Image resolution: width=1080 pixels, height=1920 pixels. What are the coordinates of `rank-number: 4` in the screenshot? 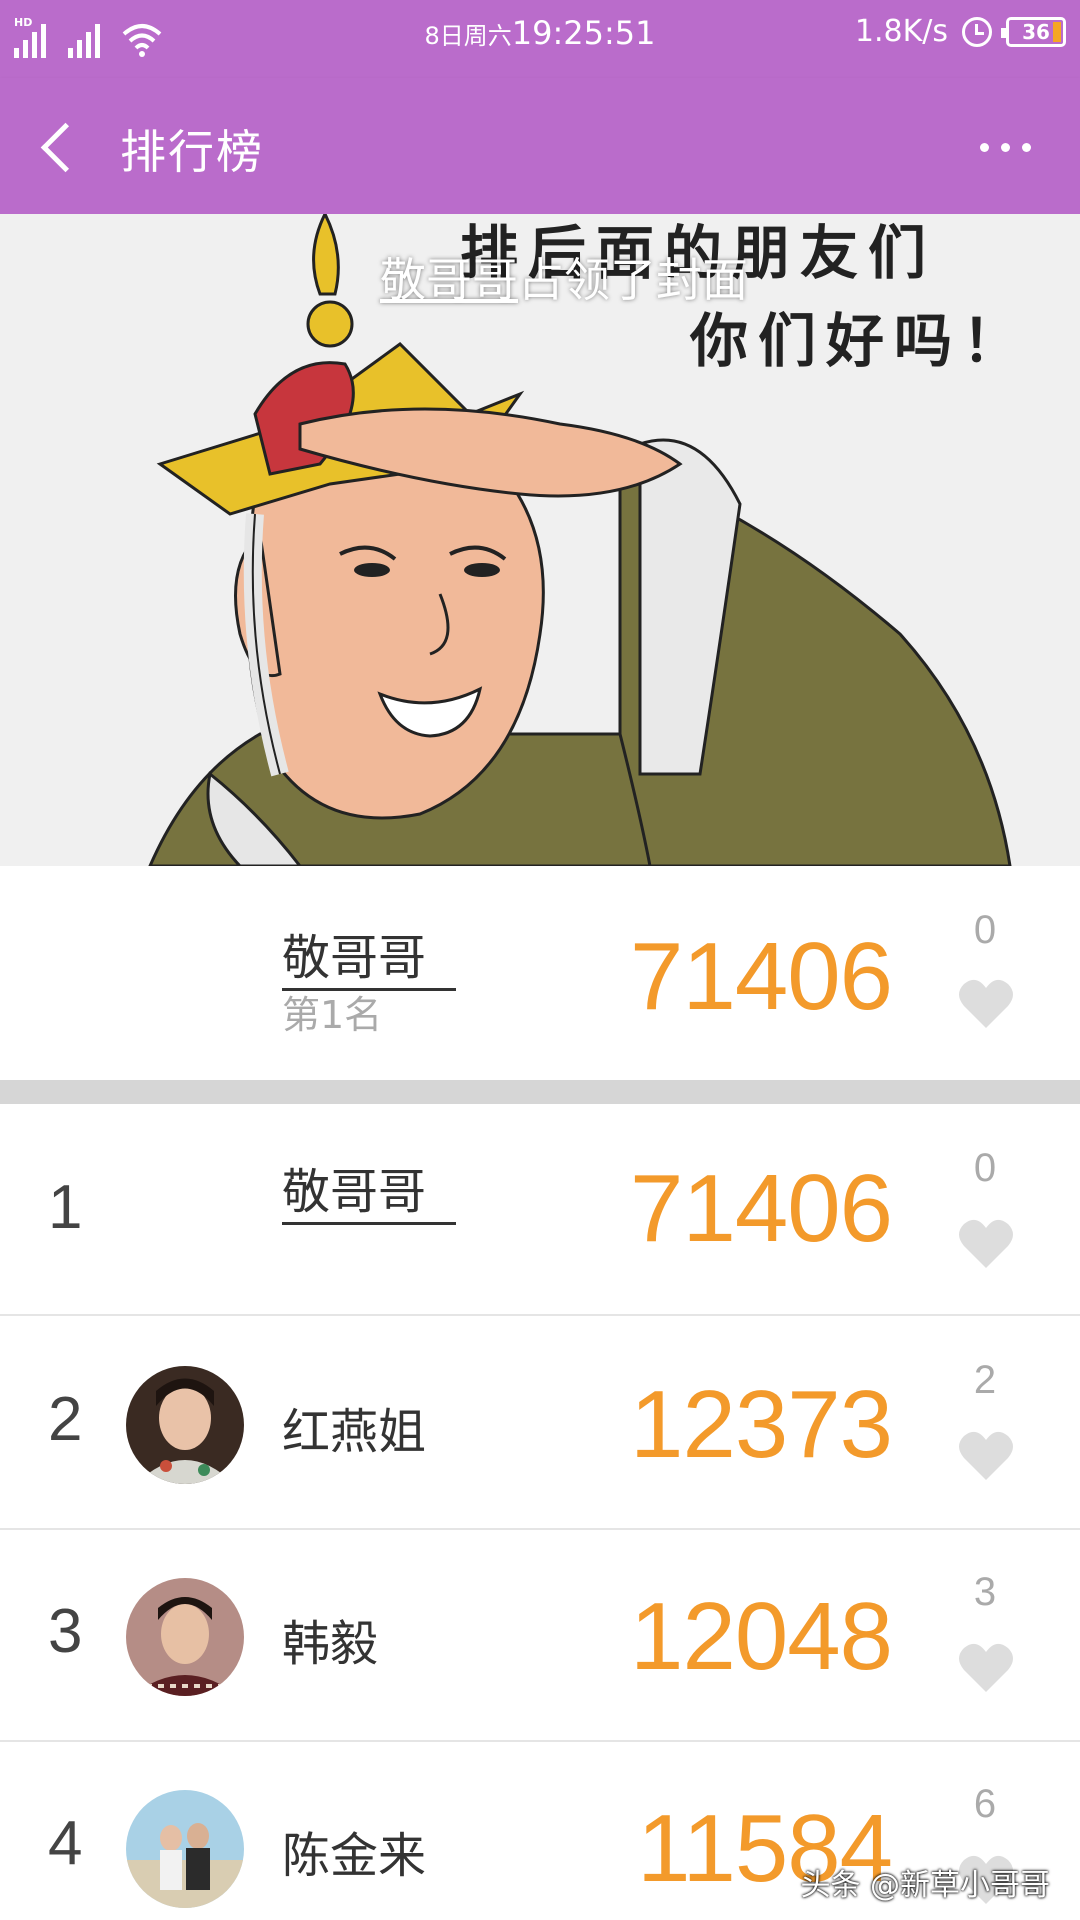 It's located at (65, 1843).